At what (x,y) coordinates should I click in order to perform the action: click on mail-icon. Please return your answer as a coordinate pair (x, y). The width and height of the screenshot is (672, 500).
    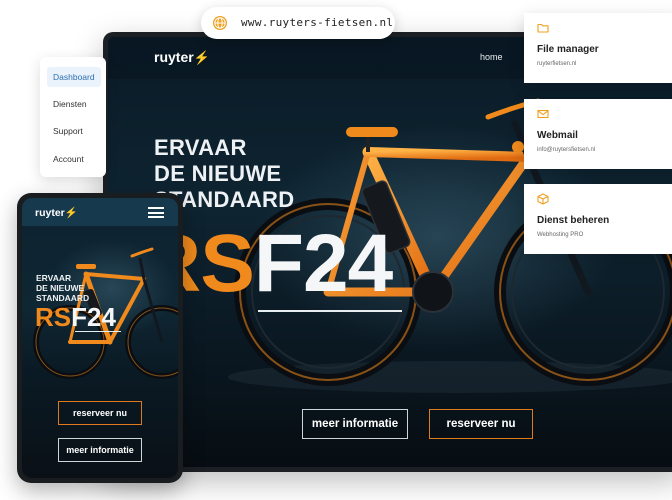
    Looking at the image, I should click on (543, 114).